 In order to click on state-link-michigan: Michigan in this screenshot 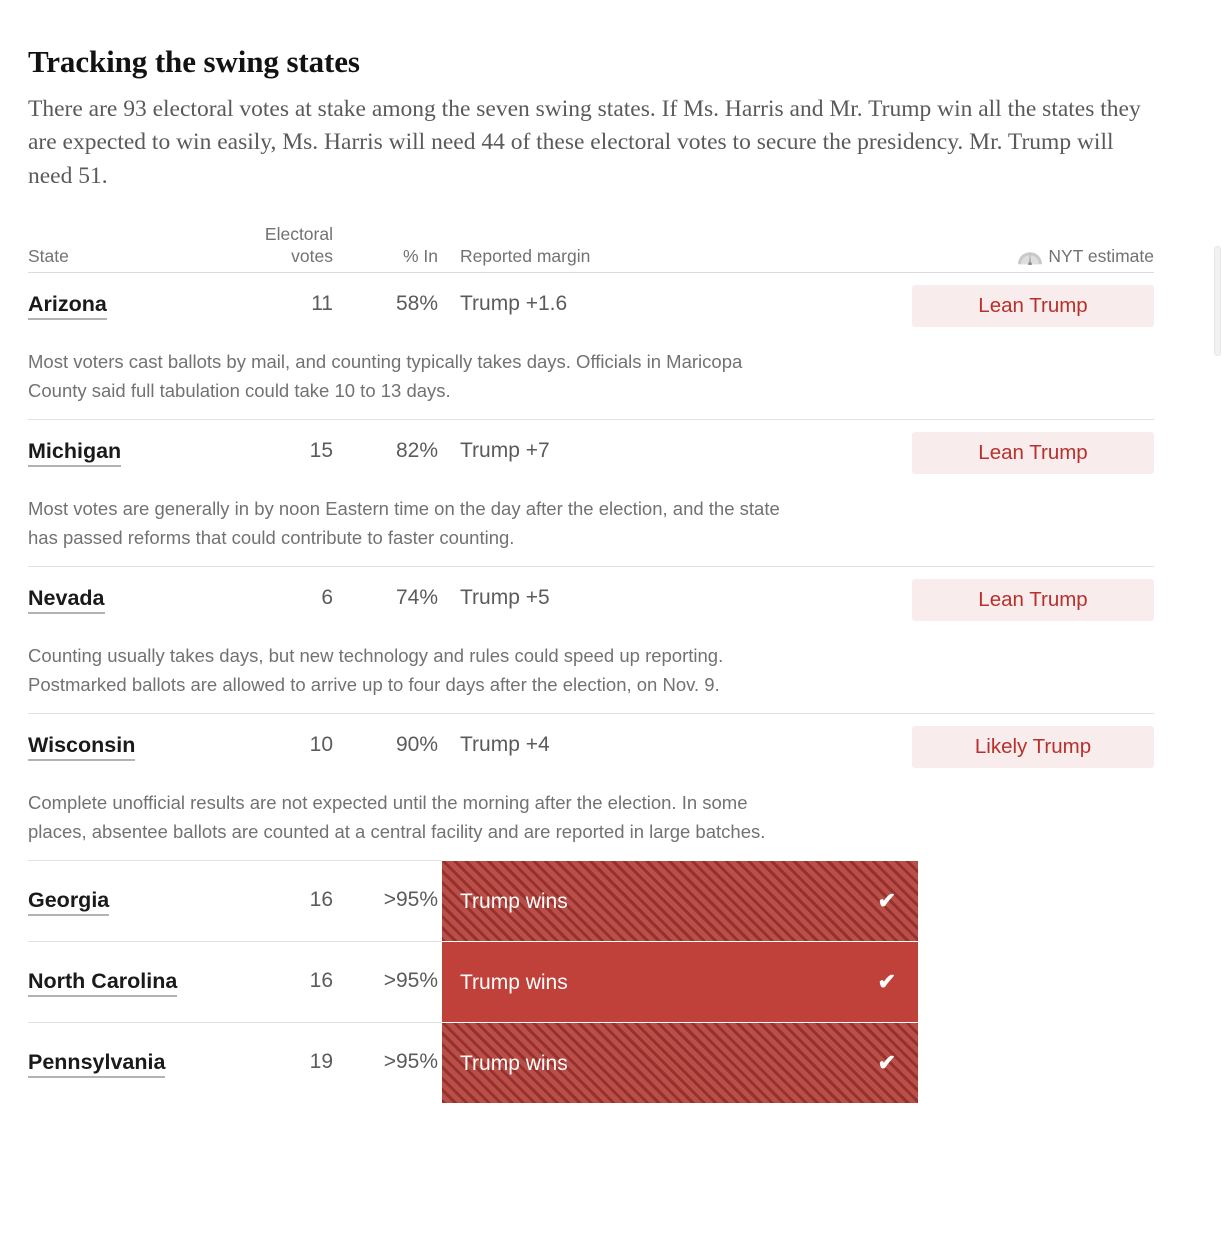, I will do `click(75, 453)`.